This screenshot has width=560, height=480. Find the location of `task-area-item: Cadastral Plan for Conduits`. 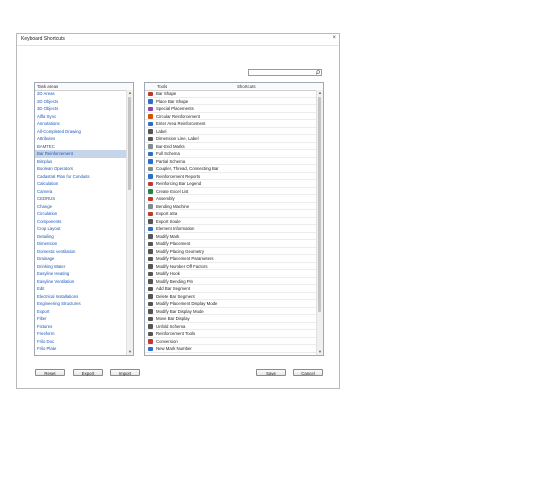

task-area-item: Cadastral Plan for Conduits is located at coordinates (81, 177).